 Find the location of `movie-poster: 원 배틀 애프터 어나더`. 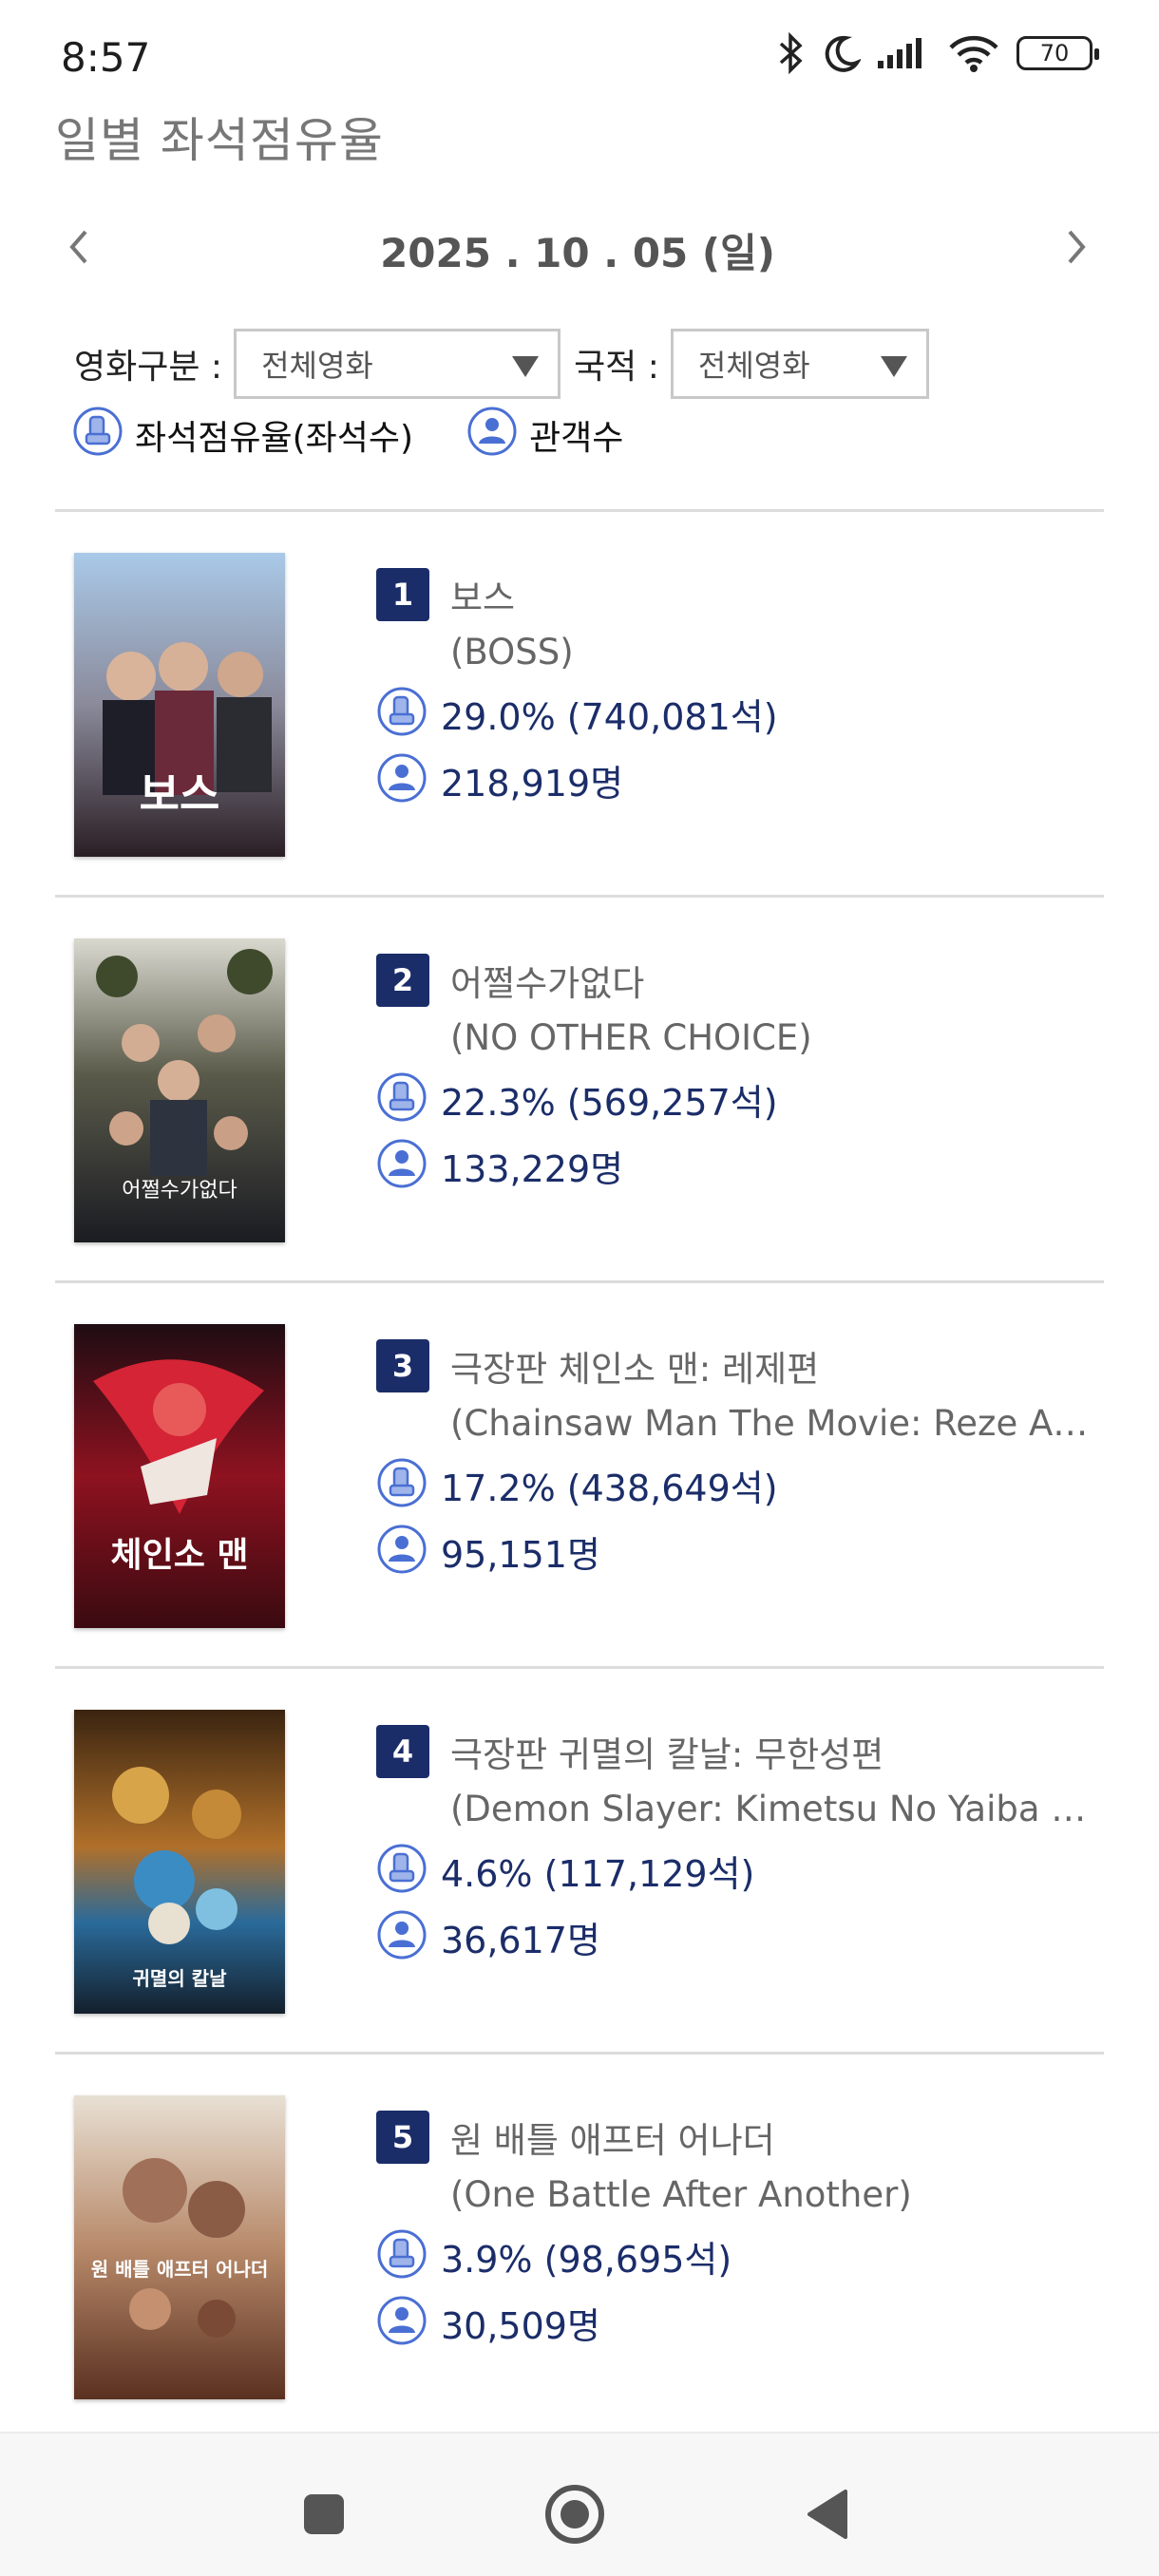

movie-poster: 원 배틀 애프터 어나더 is located at coordinates (179, 2247).